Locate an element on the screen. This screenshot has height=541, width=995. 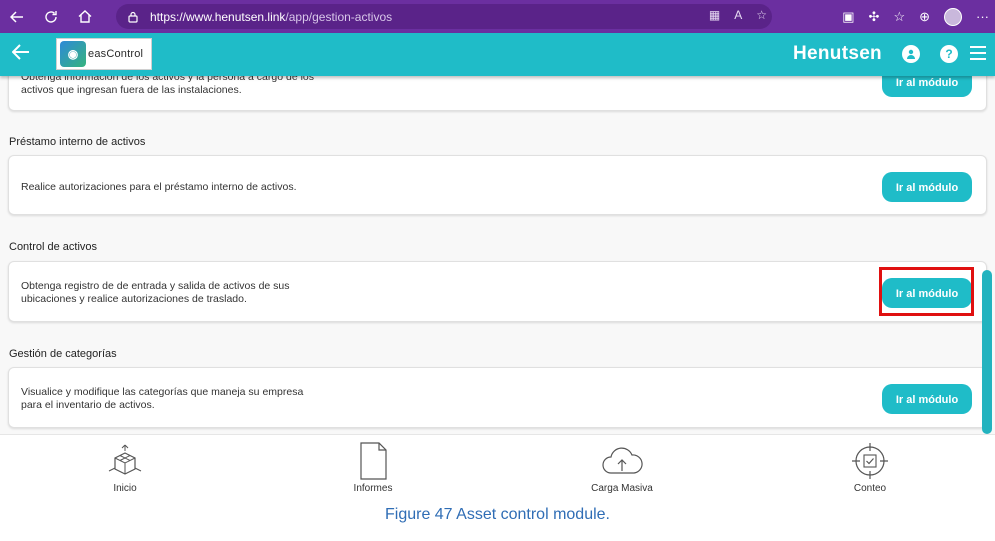
read-aloud-icon: A is located at coordinates (738, 15).